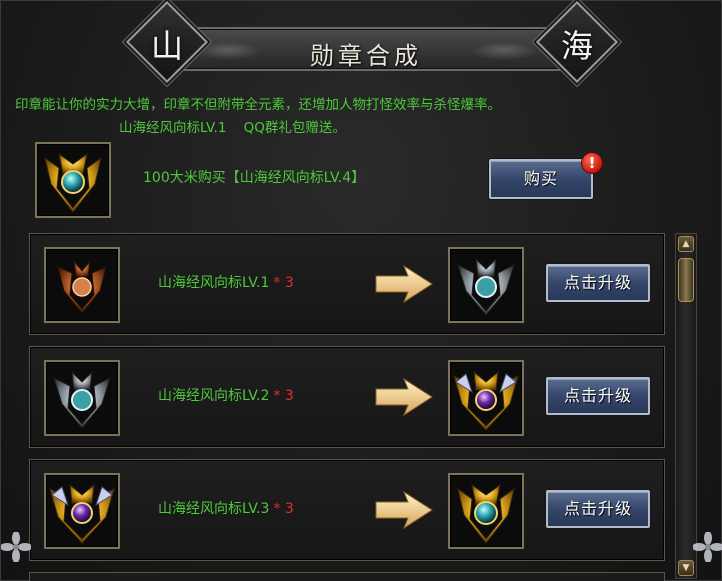 The width and height of the screenshot is (722, 581). Describe the element at coordinates (541, 179) in the screenshot. I see `buy-button: 购买` at that location.